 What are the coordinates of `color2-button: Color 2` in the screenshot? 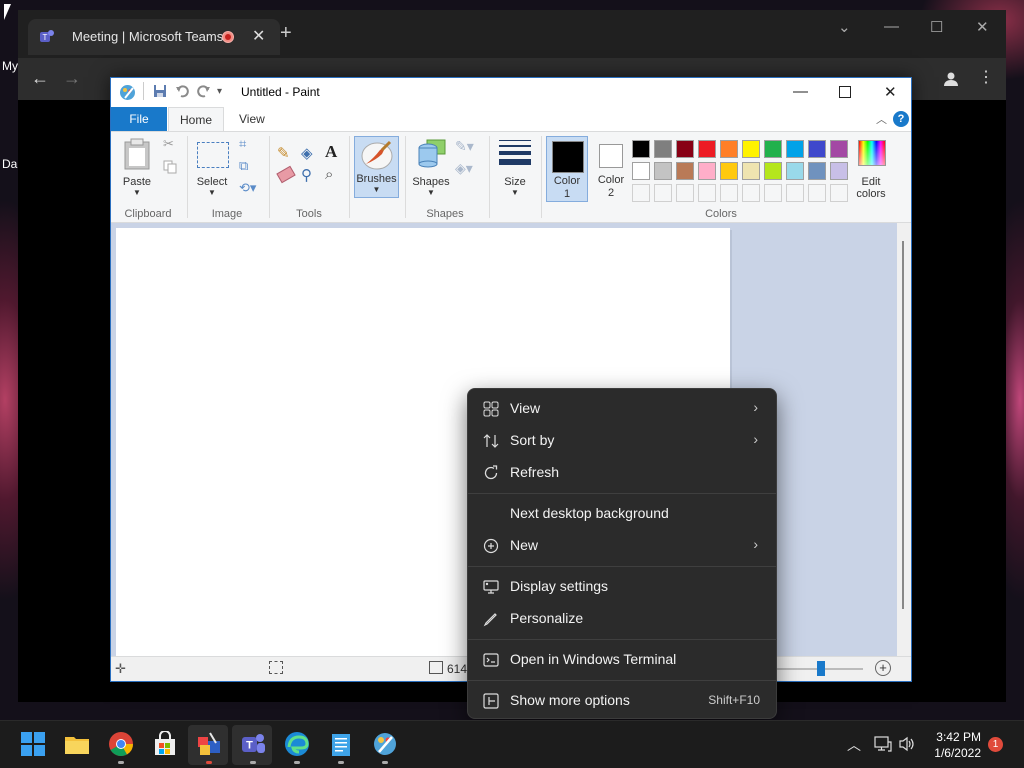 It's located at (612, 169).